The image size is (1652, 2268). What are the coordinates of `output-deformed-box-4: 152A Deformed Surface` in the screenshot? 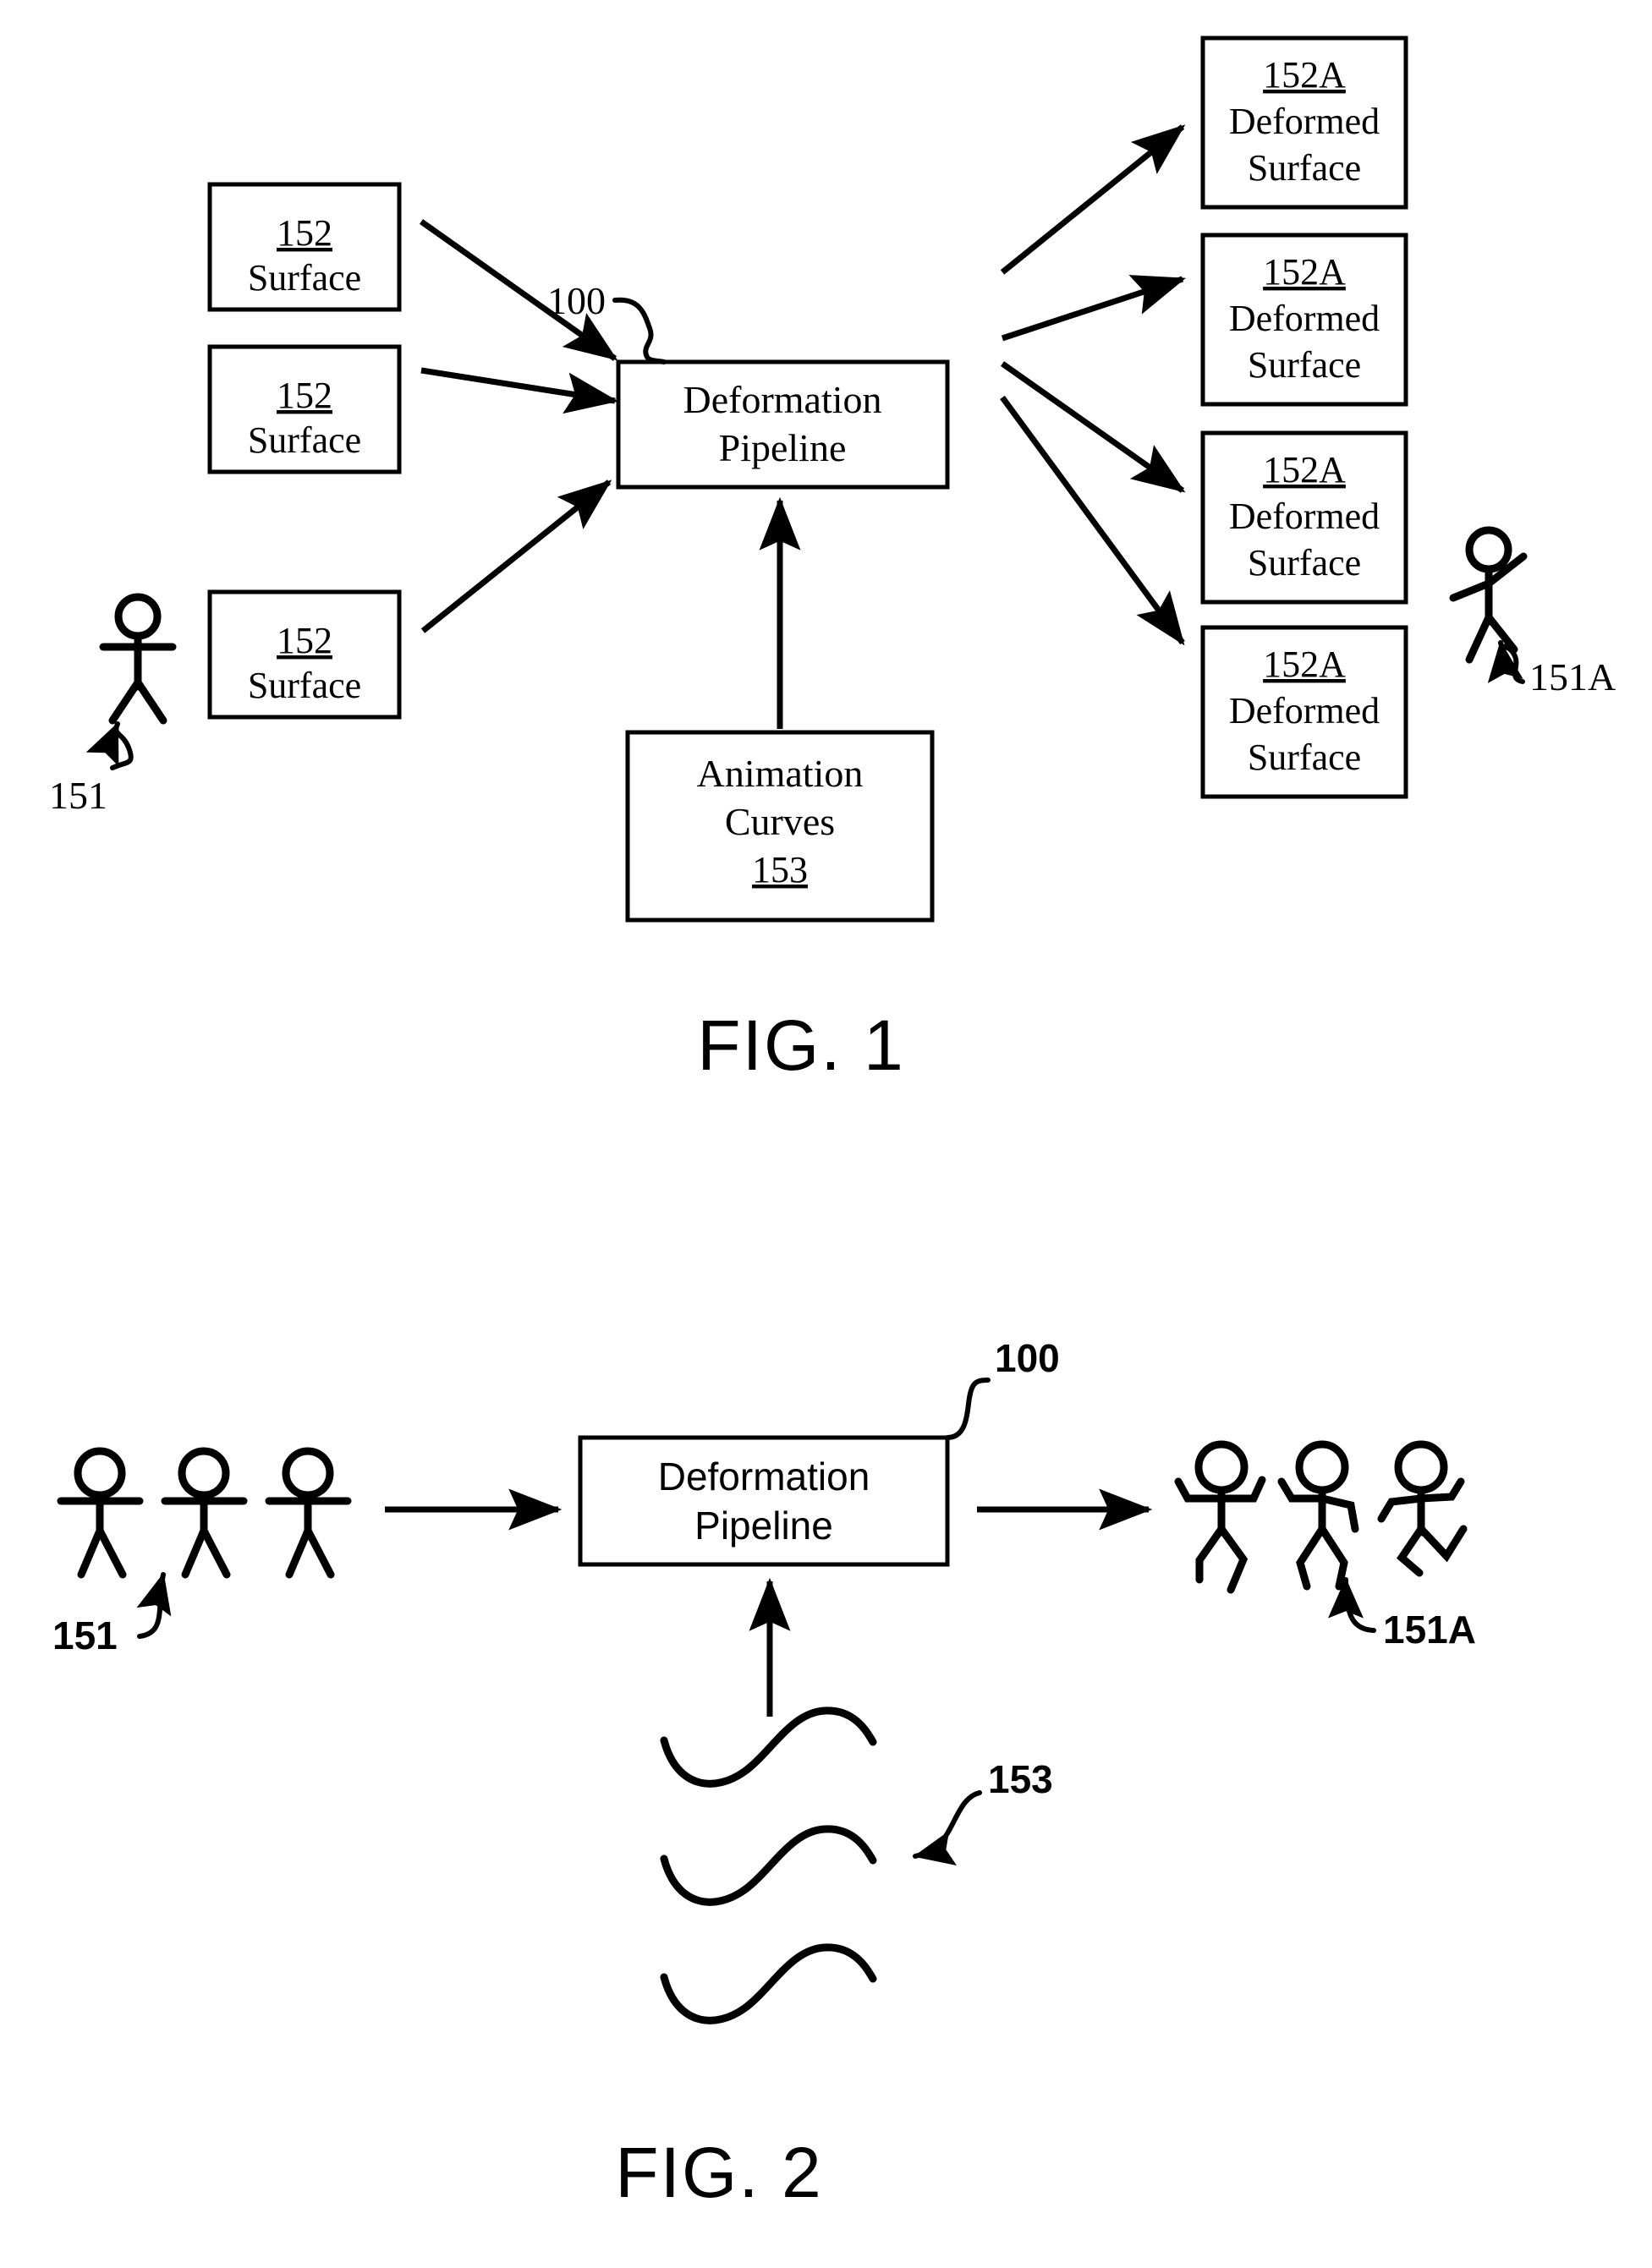 It's located at (1304, 712).